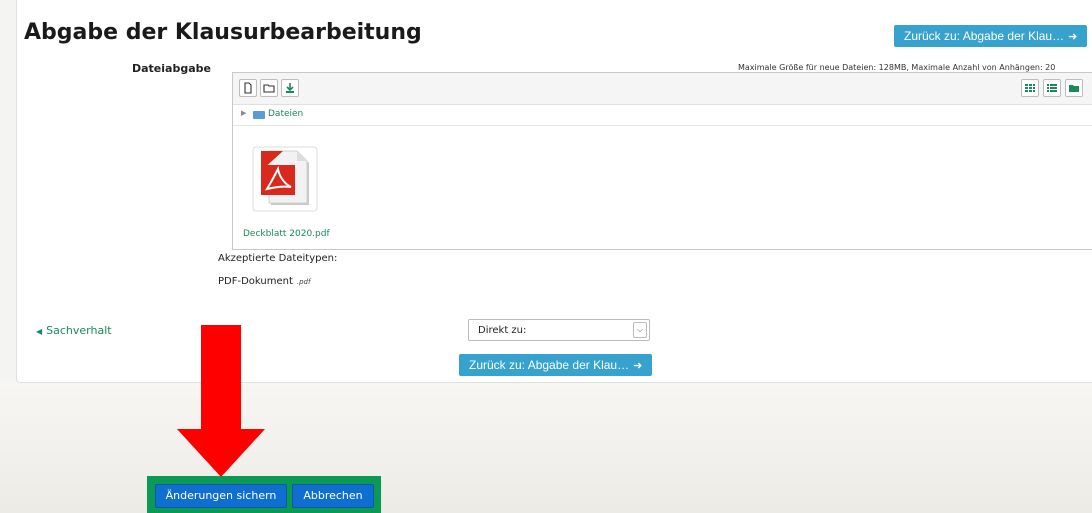 The image size is (1092, 513). I want to click on breadcrumb: ▶ Dateien, so click(662, 115).